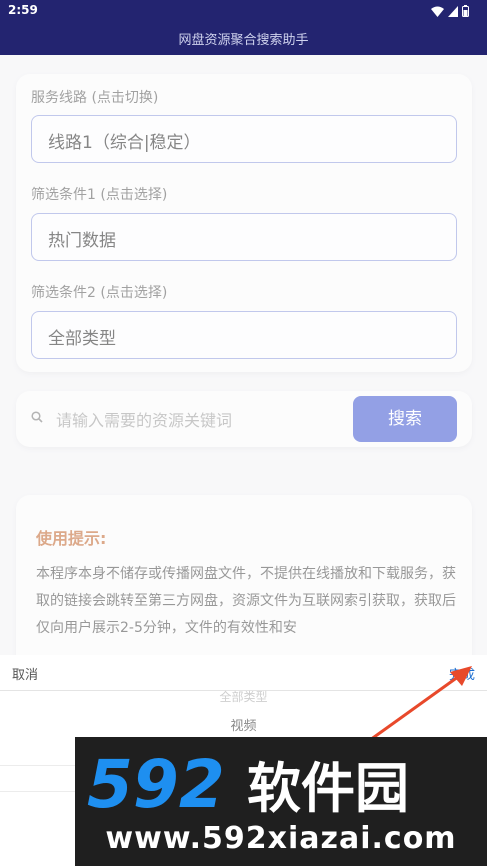 Image resolution: width=487 pixels, height=866 pixels. Describe the element at coordinates (465, 11) in the screenshot. I see `battery-icon` at that location.